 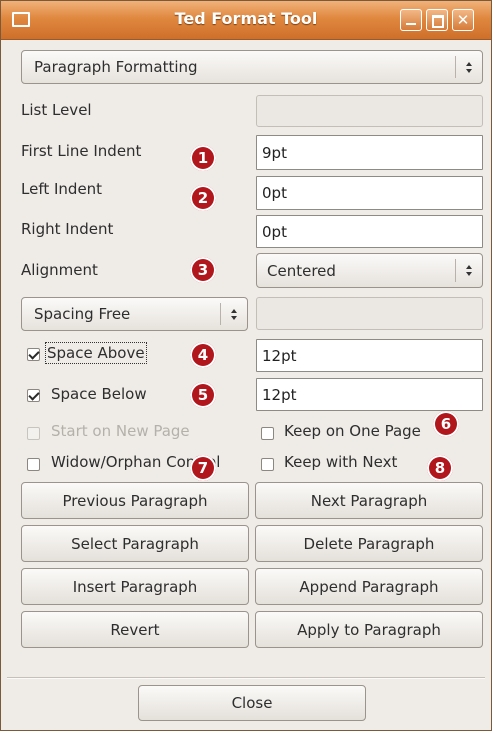 I want to click on previous-paragraph-button: Previous Paragraph, so click(x=135, y=500).